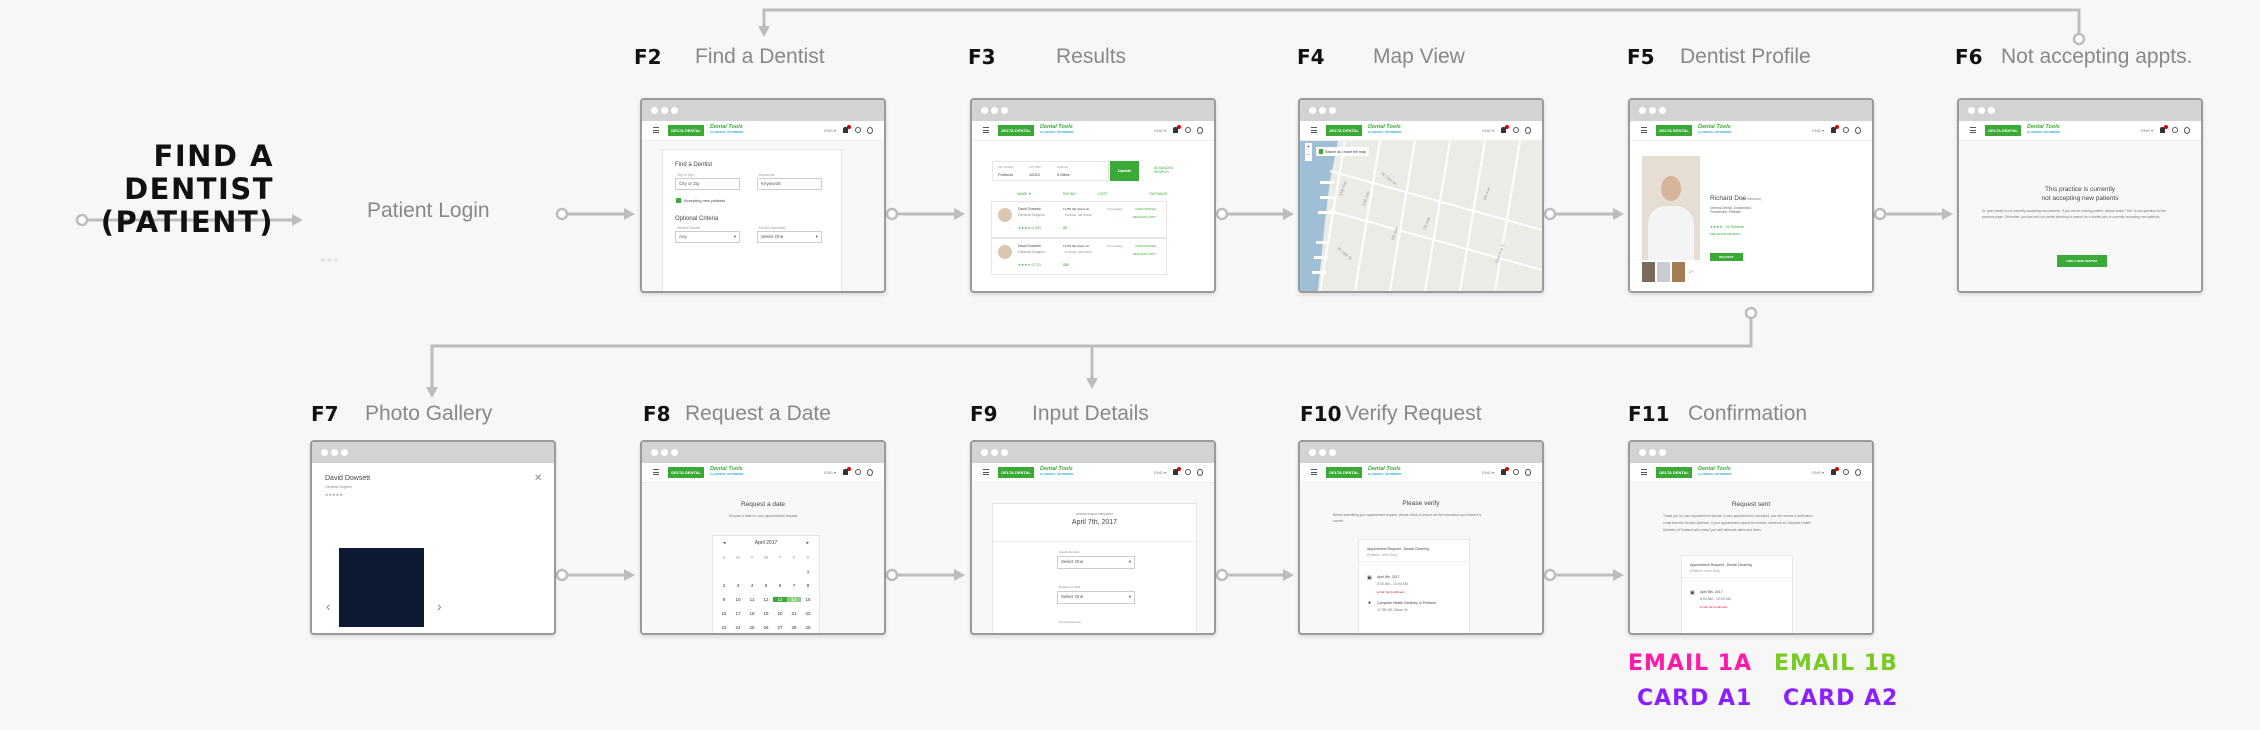 Image resolution: width=2260 pixels, height=730 pixels. I want to click on view-profile-link: VIEW PROFILE, so click(1145, 209).